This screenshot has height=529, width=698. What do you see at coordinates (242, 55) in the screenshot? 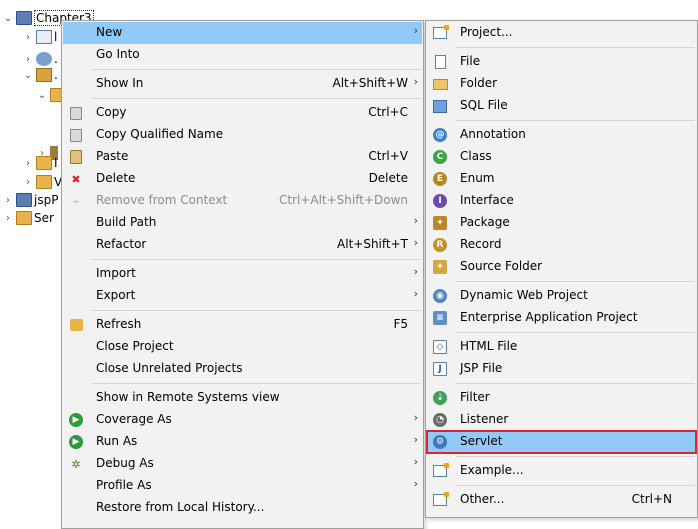
I see `menu-item-go-into: Go Into` at bounding box center [242, 55].